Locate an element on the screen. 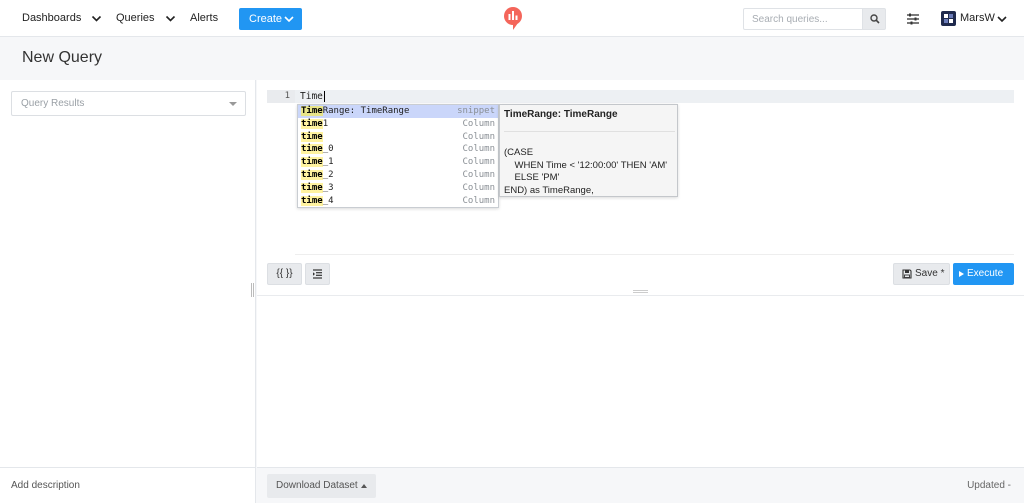 This screenshot has height=503, width=1024. caret-down-icon is located at coordinates (233, 104).